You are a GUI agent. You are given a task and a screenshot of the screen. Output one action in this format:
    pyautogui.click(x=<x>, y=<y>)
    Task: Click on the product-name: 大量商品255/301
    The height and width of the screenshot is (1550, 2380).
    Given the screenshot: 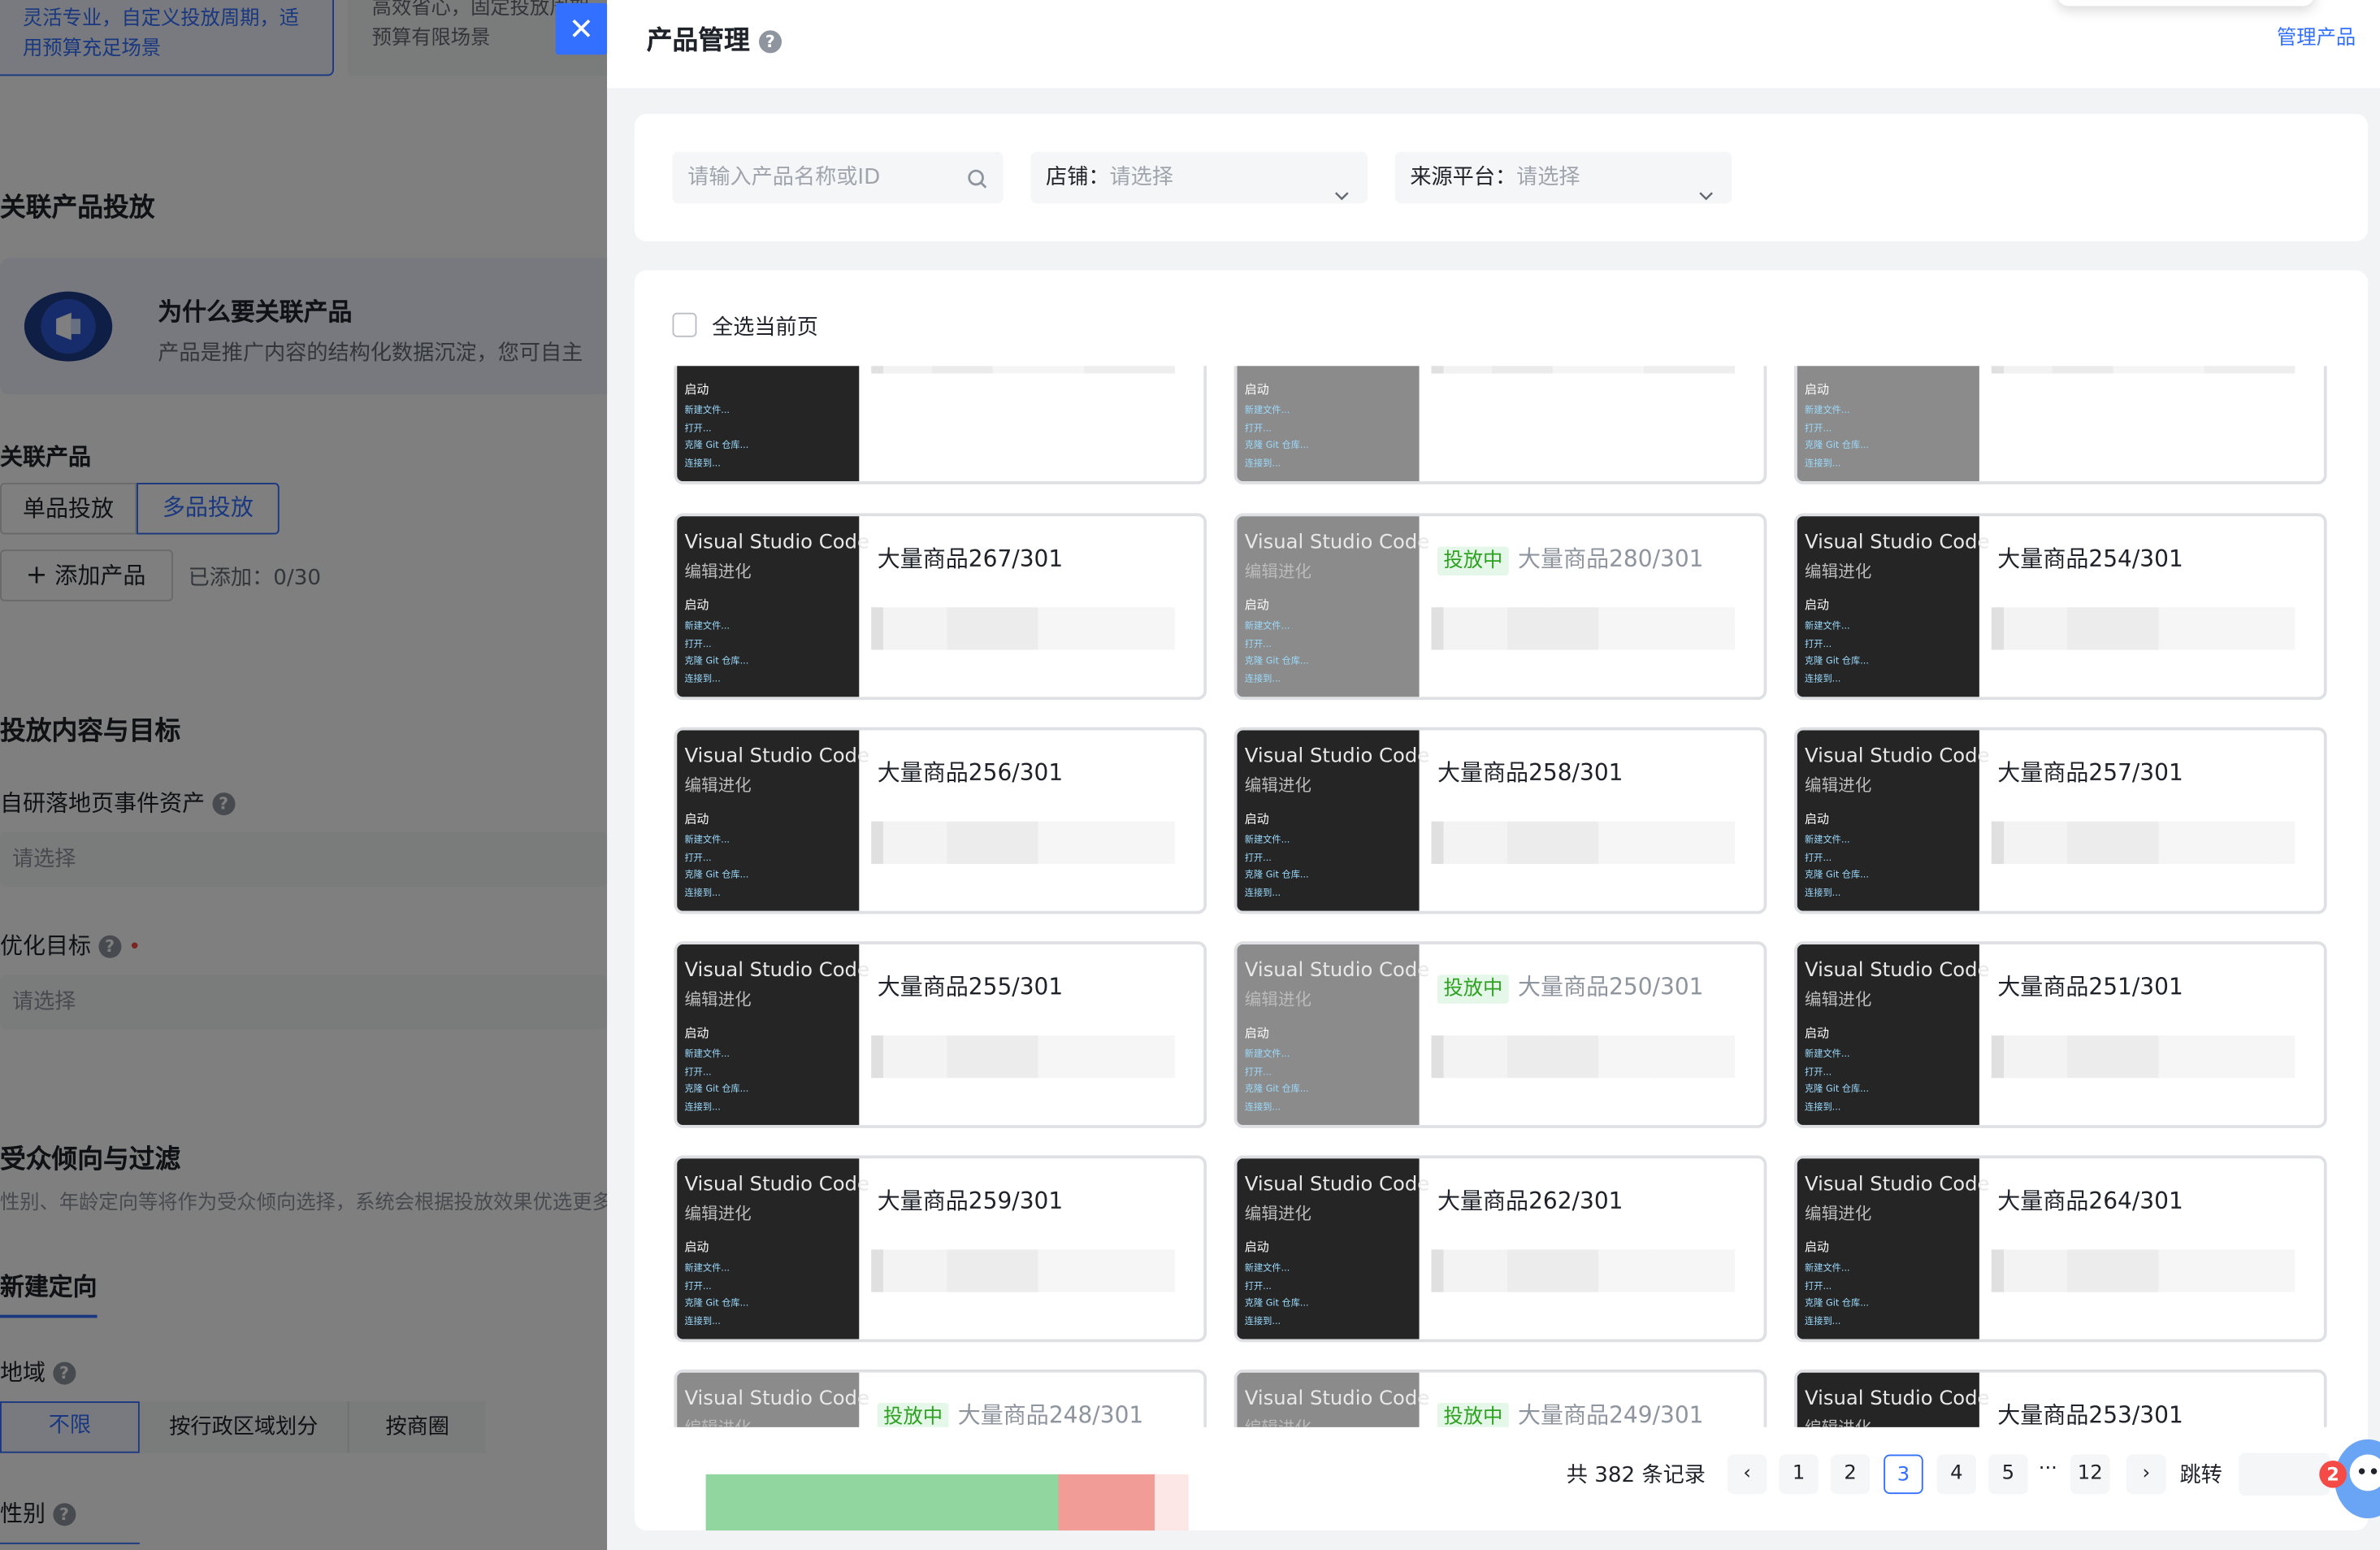 What is the action you would take?
    pyautogui.click(x=971, y=987)
    